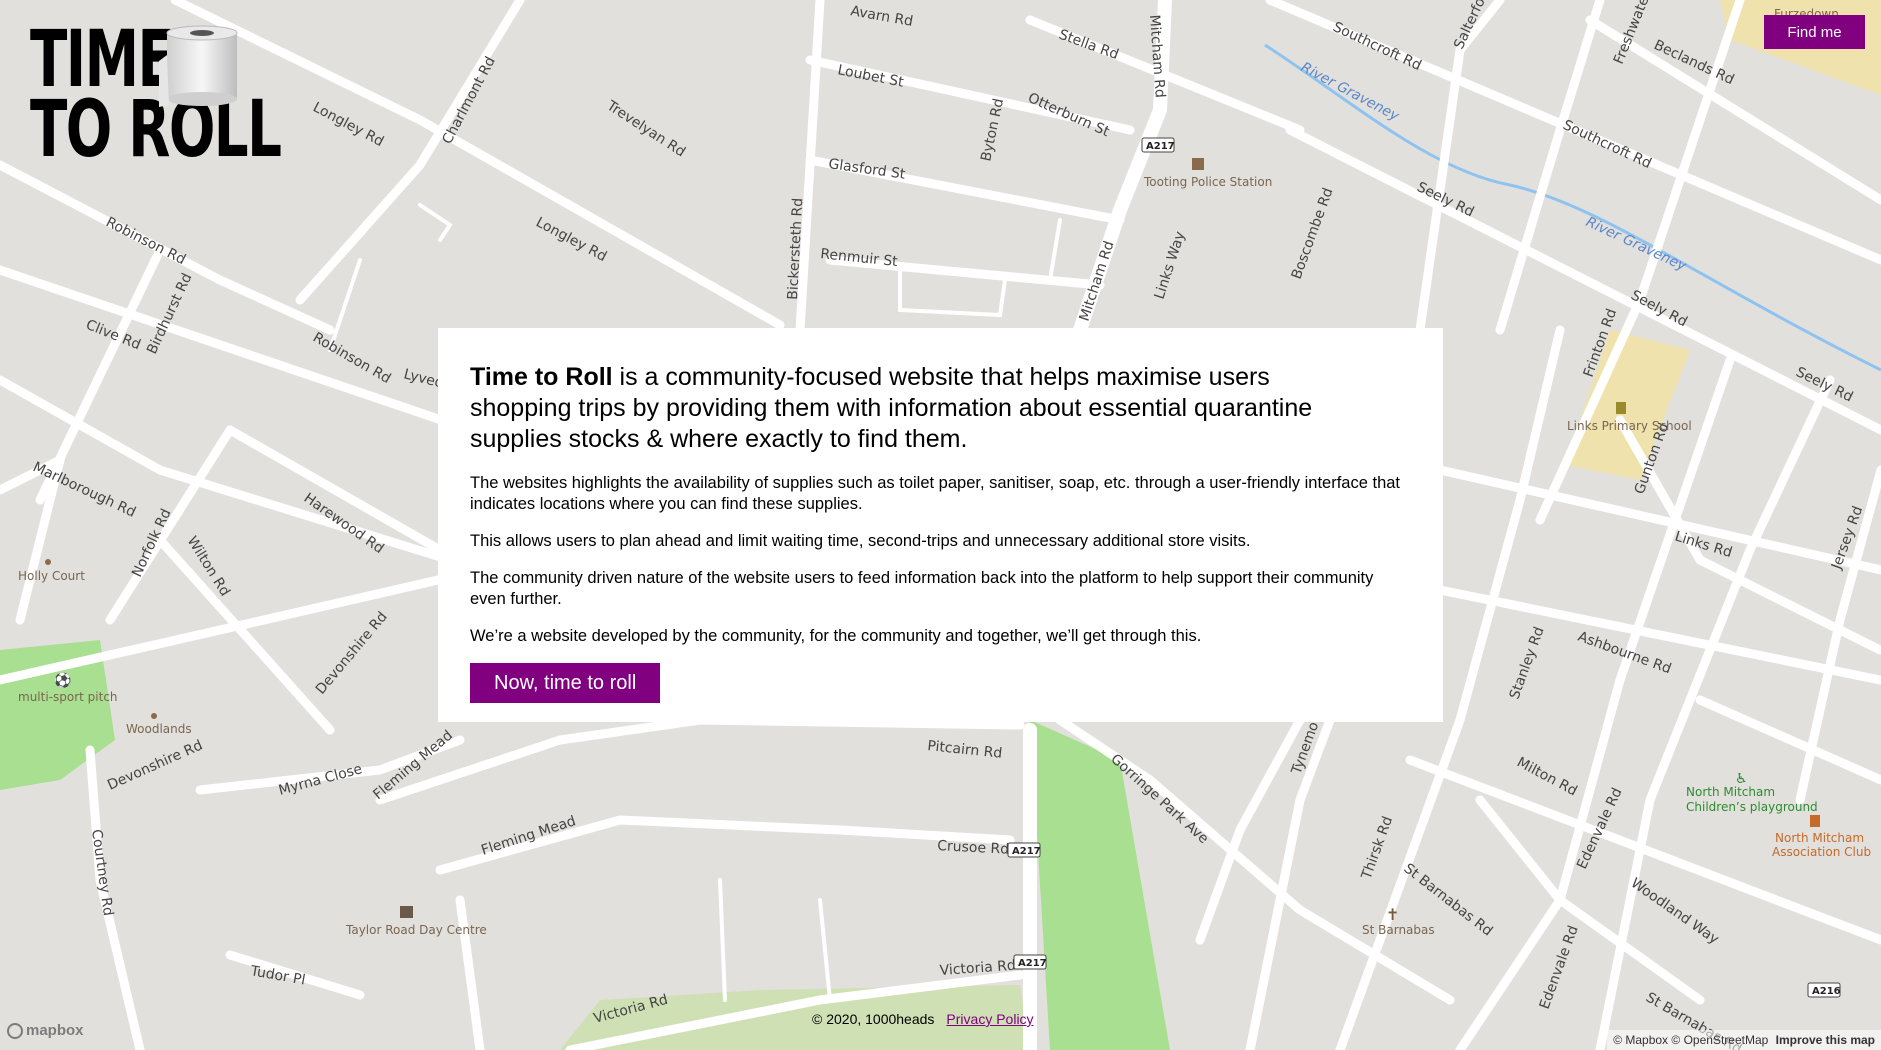 The width and height of the screenshot is (1881, 1050). What do you see at coordinates (62, 680) in the screenshot?
I see `pitch-icon: ⚽` at bounding box center [62, 680].